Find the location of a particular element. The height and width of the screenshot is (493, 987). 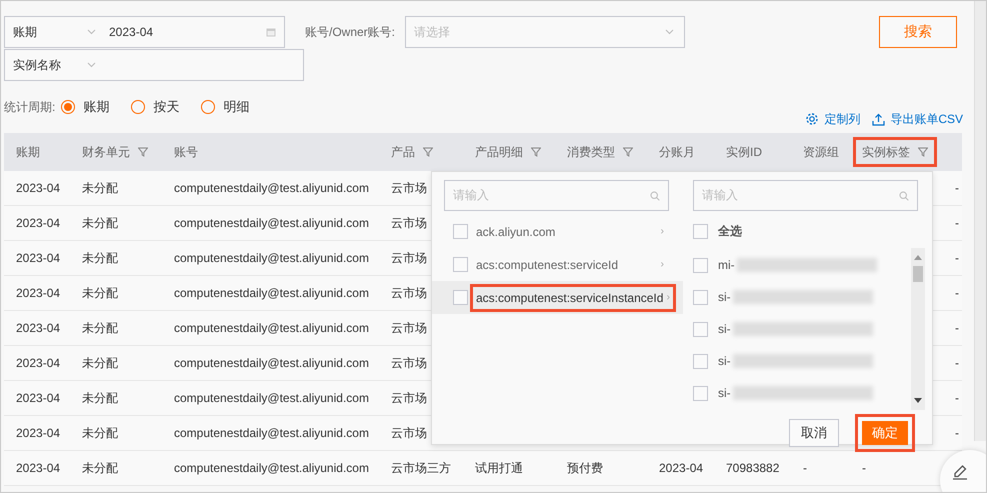

account-label: 账号/Owner账号: is located at coordinates (350, 32).